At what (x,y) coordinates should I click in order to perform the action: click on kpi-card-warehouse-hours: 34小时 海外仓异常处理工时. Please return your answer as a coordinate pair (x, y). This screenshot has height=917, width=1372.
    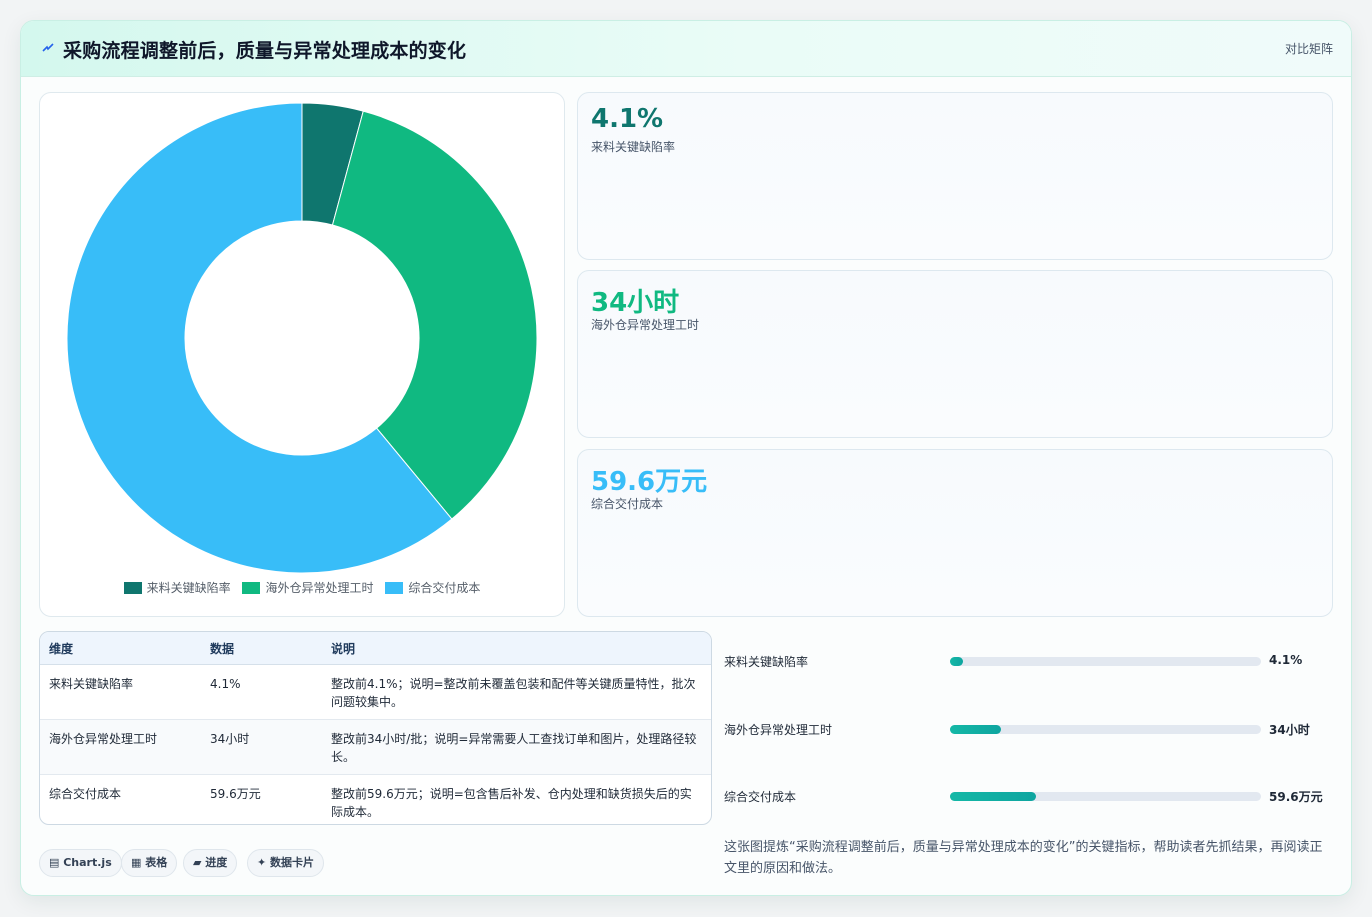
    Looking at the image, I should click on (955, 354).